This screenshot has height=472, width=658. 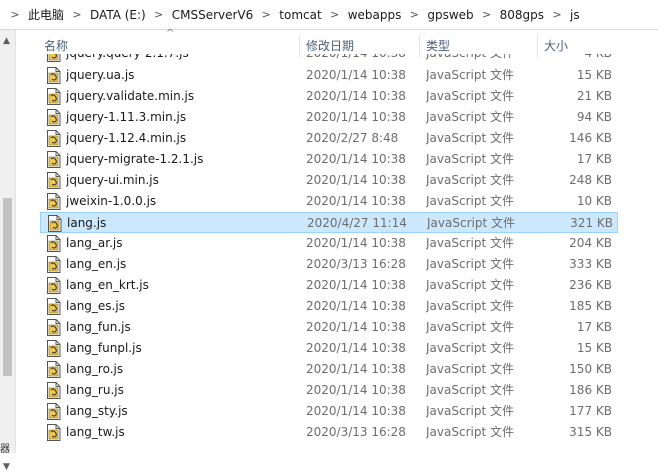 What do you see at coordinates (126, 138) in the screenshot?
I see `file-name: jquery-1.12.4.min.js` at bounding box center [126, 138].